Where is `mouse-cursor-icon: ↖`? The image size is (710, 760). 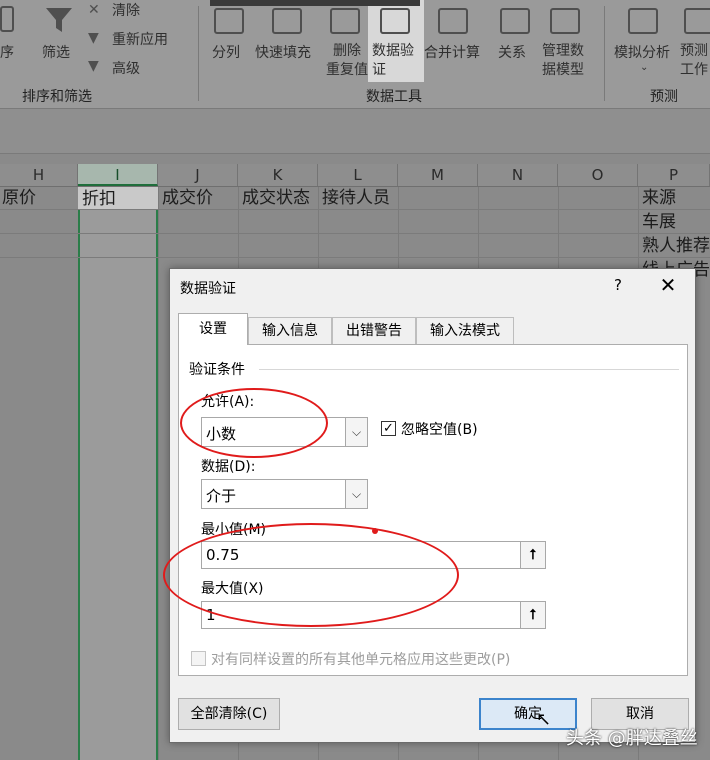 mouse-cursor-icon: ↖ is located at coordinates (544, 719).